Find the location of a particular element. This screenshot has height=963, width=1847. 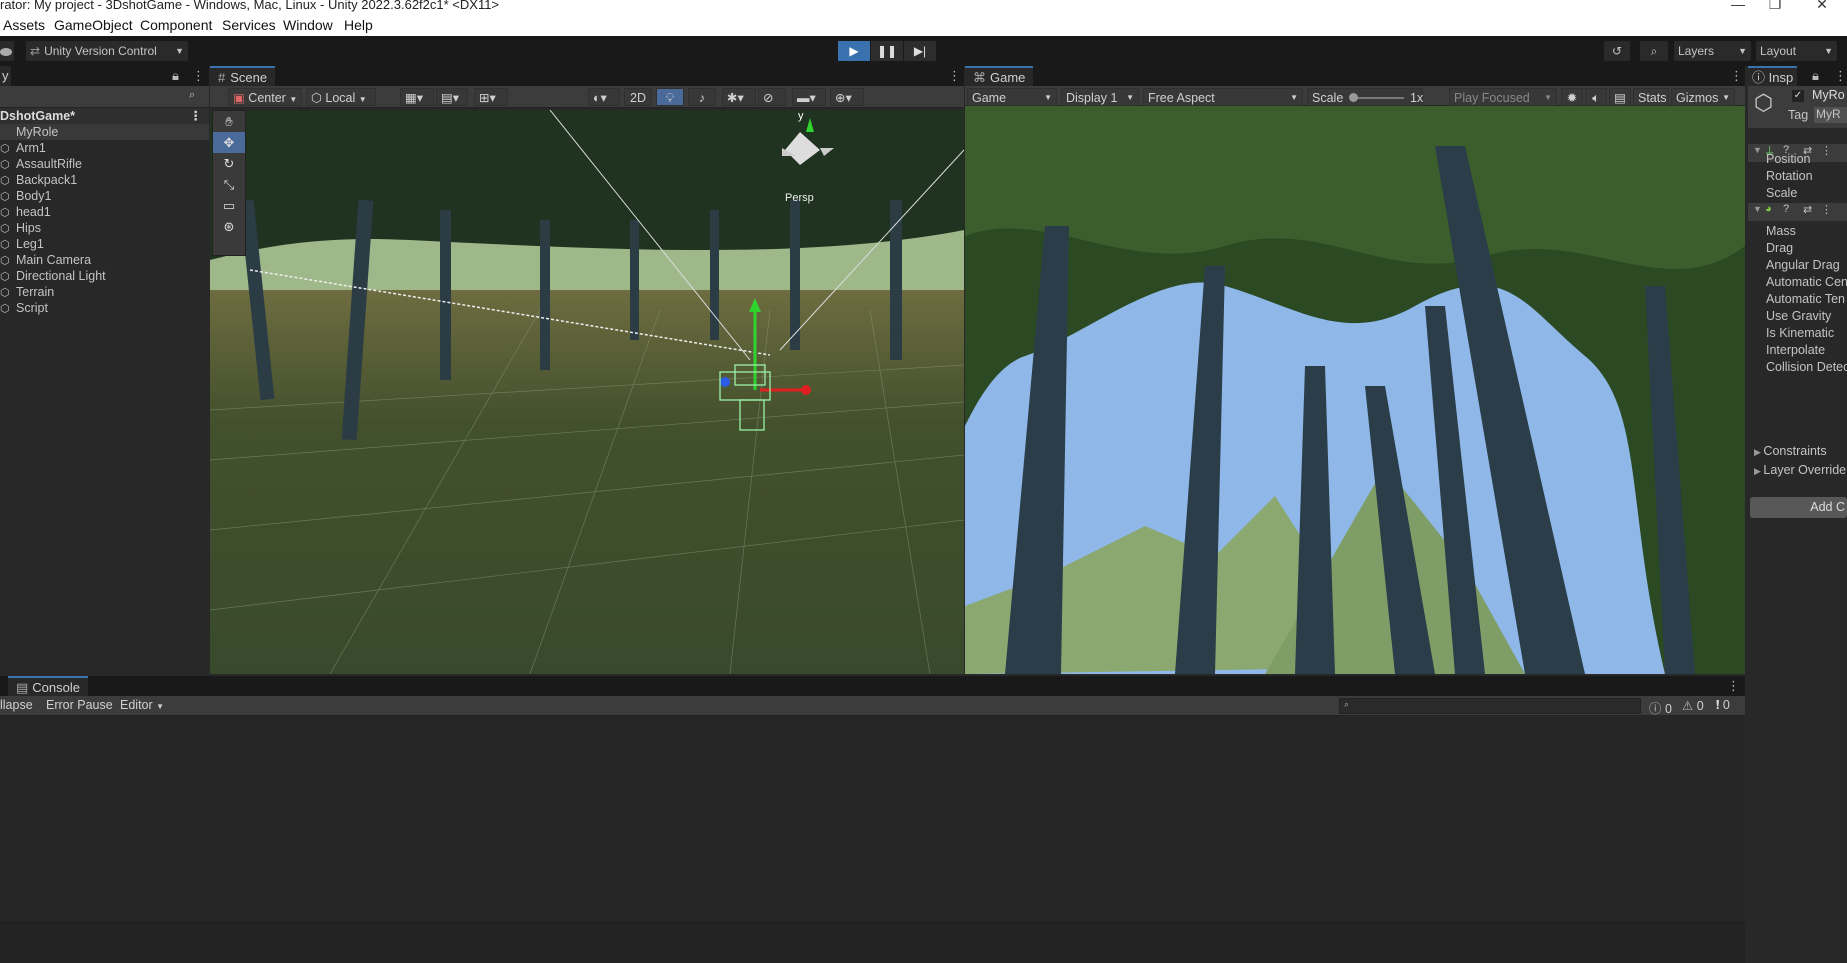

layout-dropdown: Layout ▼ is located at coordinates (1796, 51).